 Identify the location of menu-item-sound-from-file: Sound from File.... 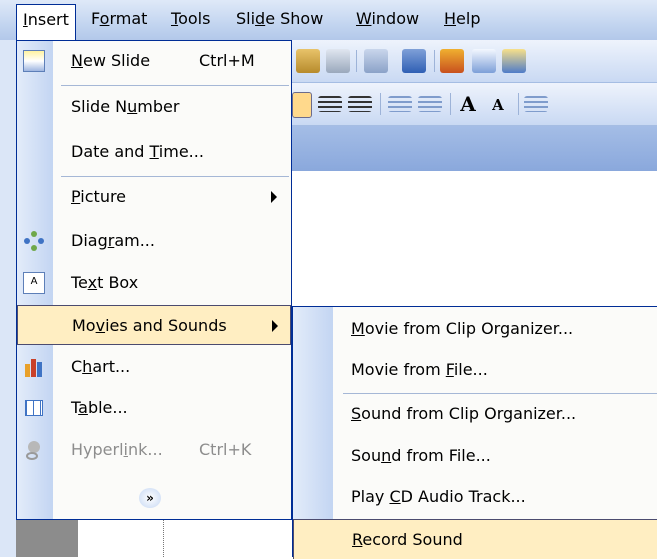
(475, 456).